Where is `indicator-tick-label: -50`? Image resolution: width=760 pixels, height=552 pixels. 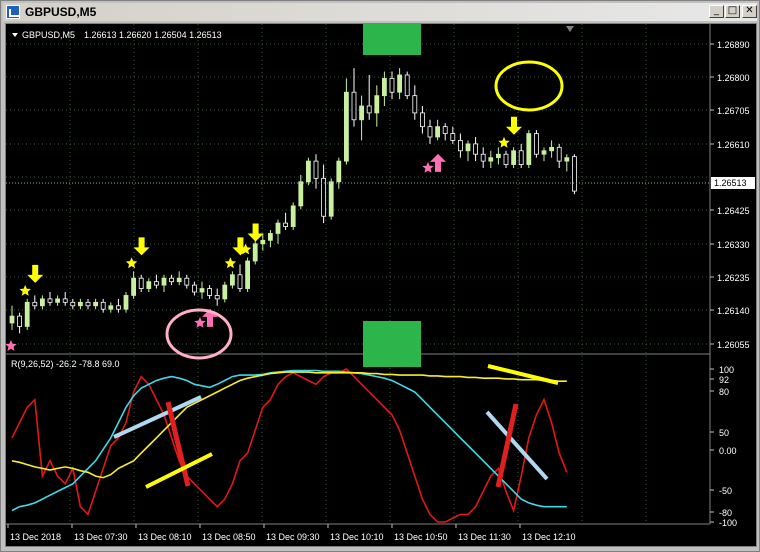
indicator-tick-label: -50 is located at coordinates (725, 491).